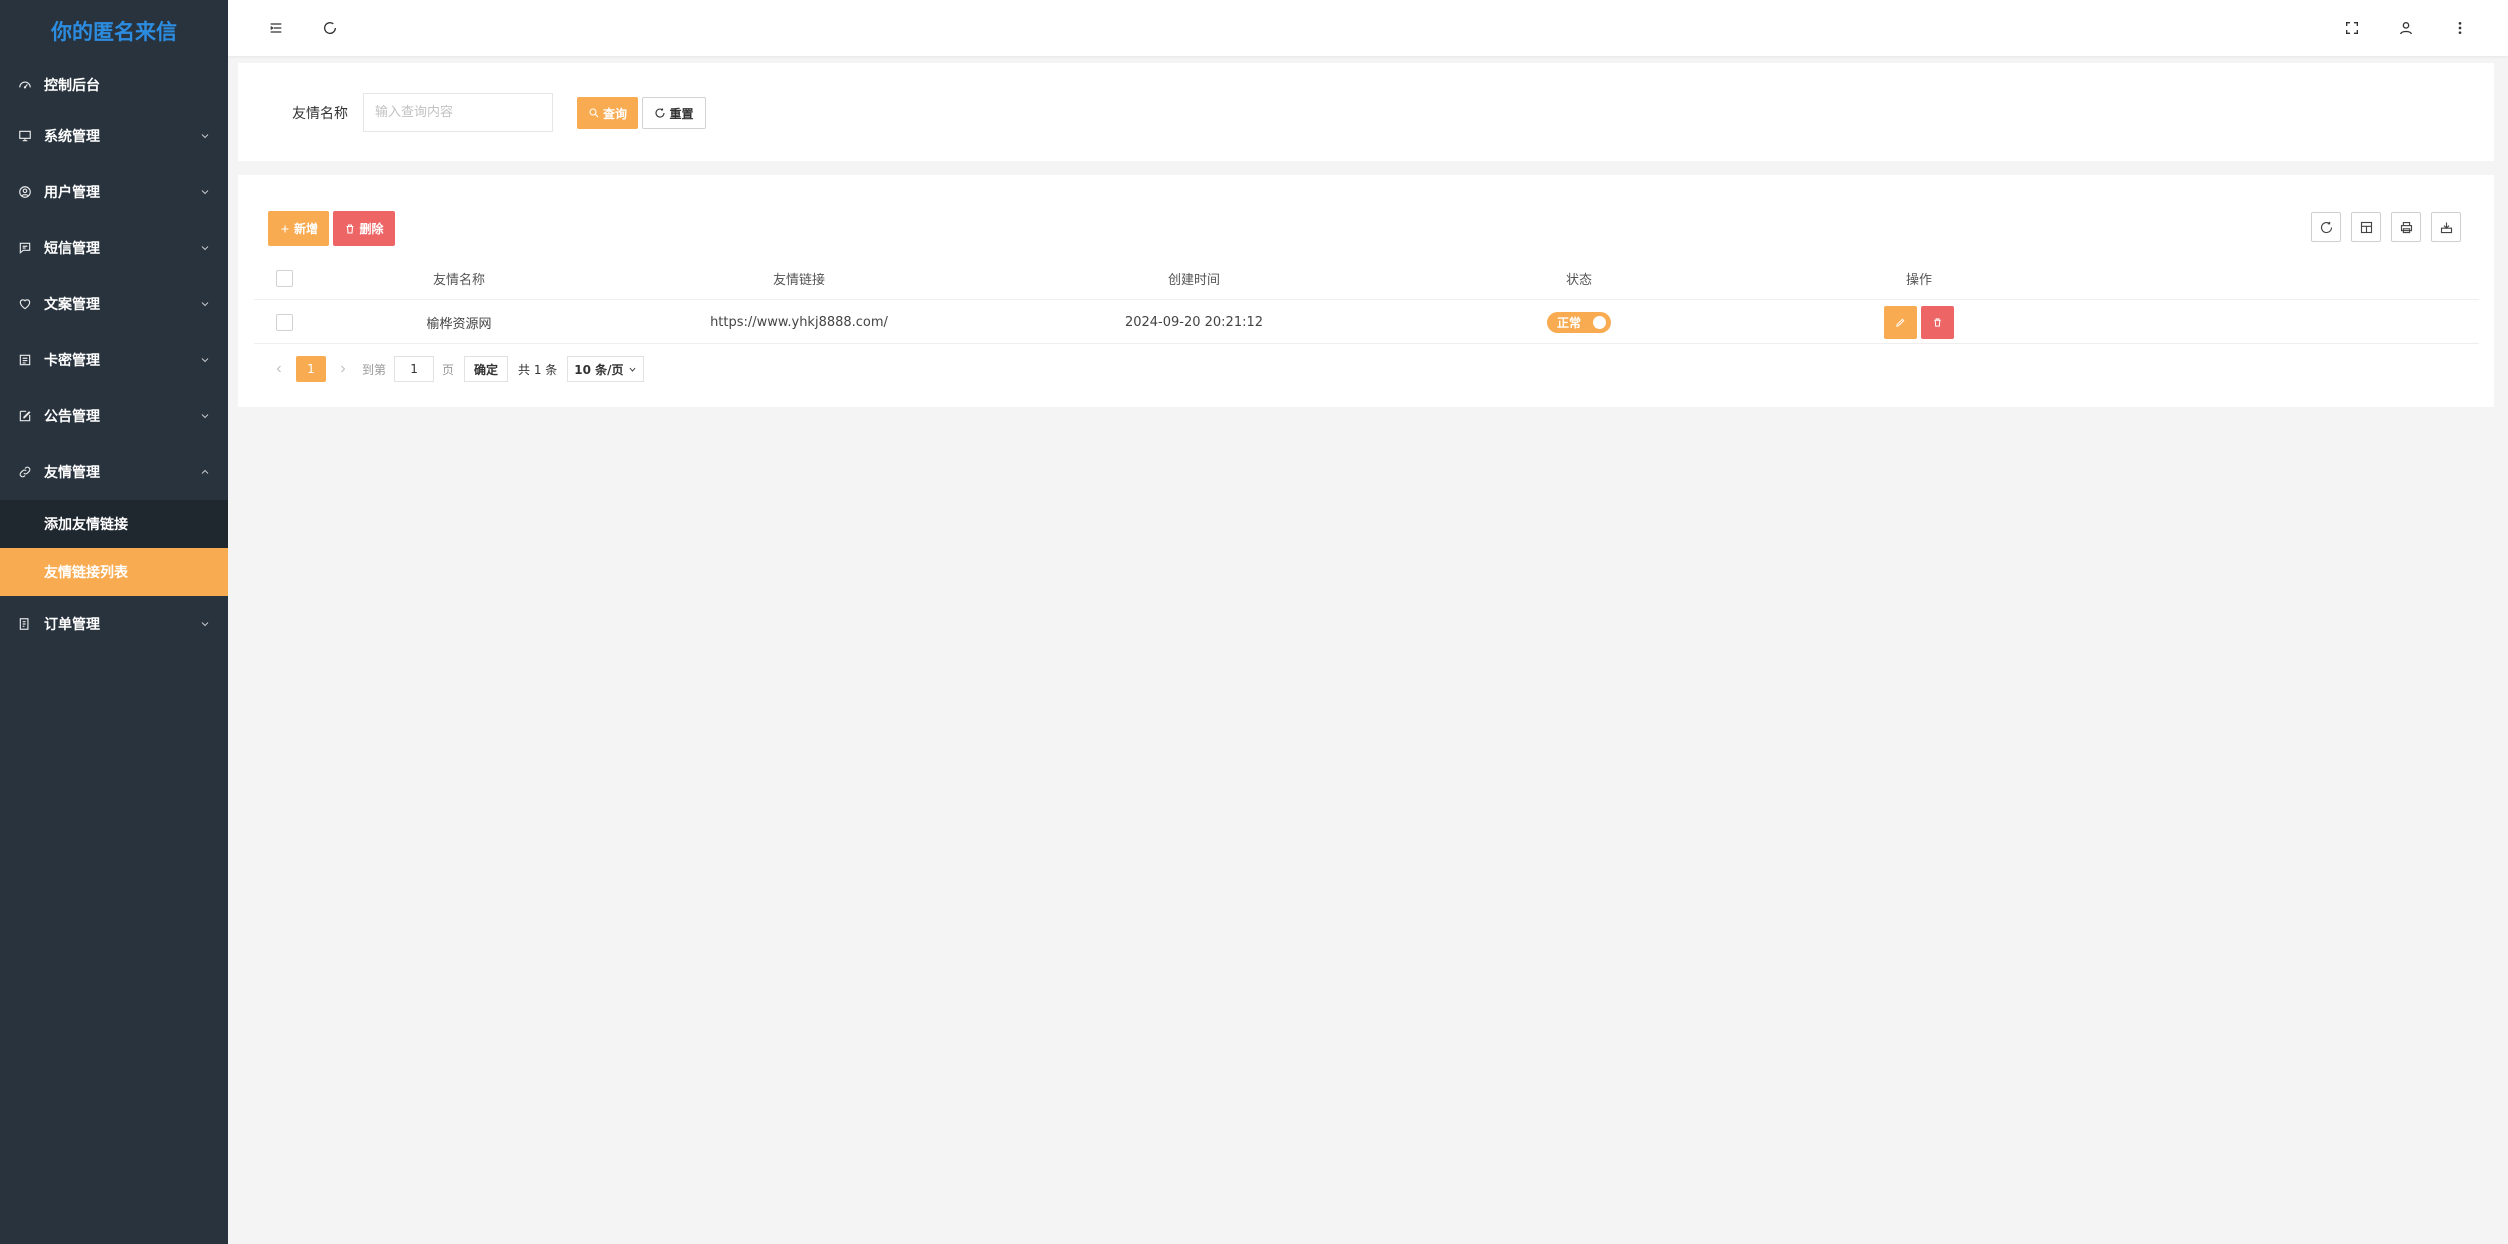 The width and height of the screenshot is (2508, 1244). Describe the element at coordinates (1569, 322) in the screenshot. I see `status-toggle-label: 正常` at that location.